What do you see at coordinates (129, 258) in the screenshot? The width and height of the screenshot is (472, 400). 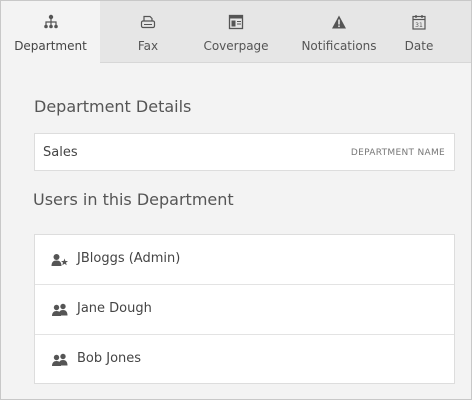 I see `user-name: JBloggs (Admin)` at bounding box center [129, 258].